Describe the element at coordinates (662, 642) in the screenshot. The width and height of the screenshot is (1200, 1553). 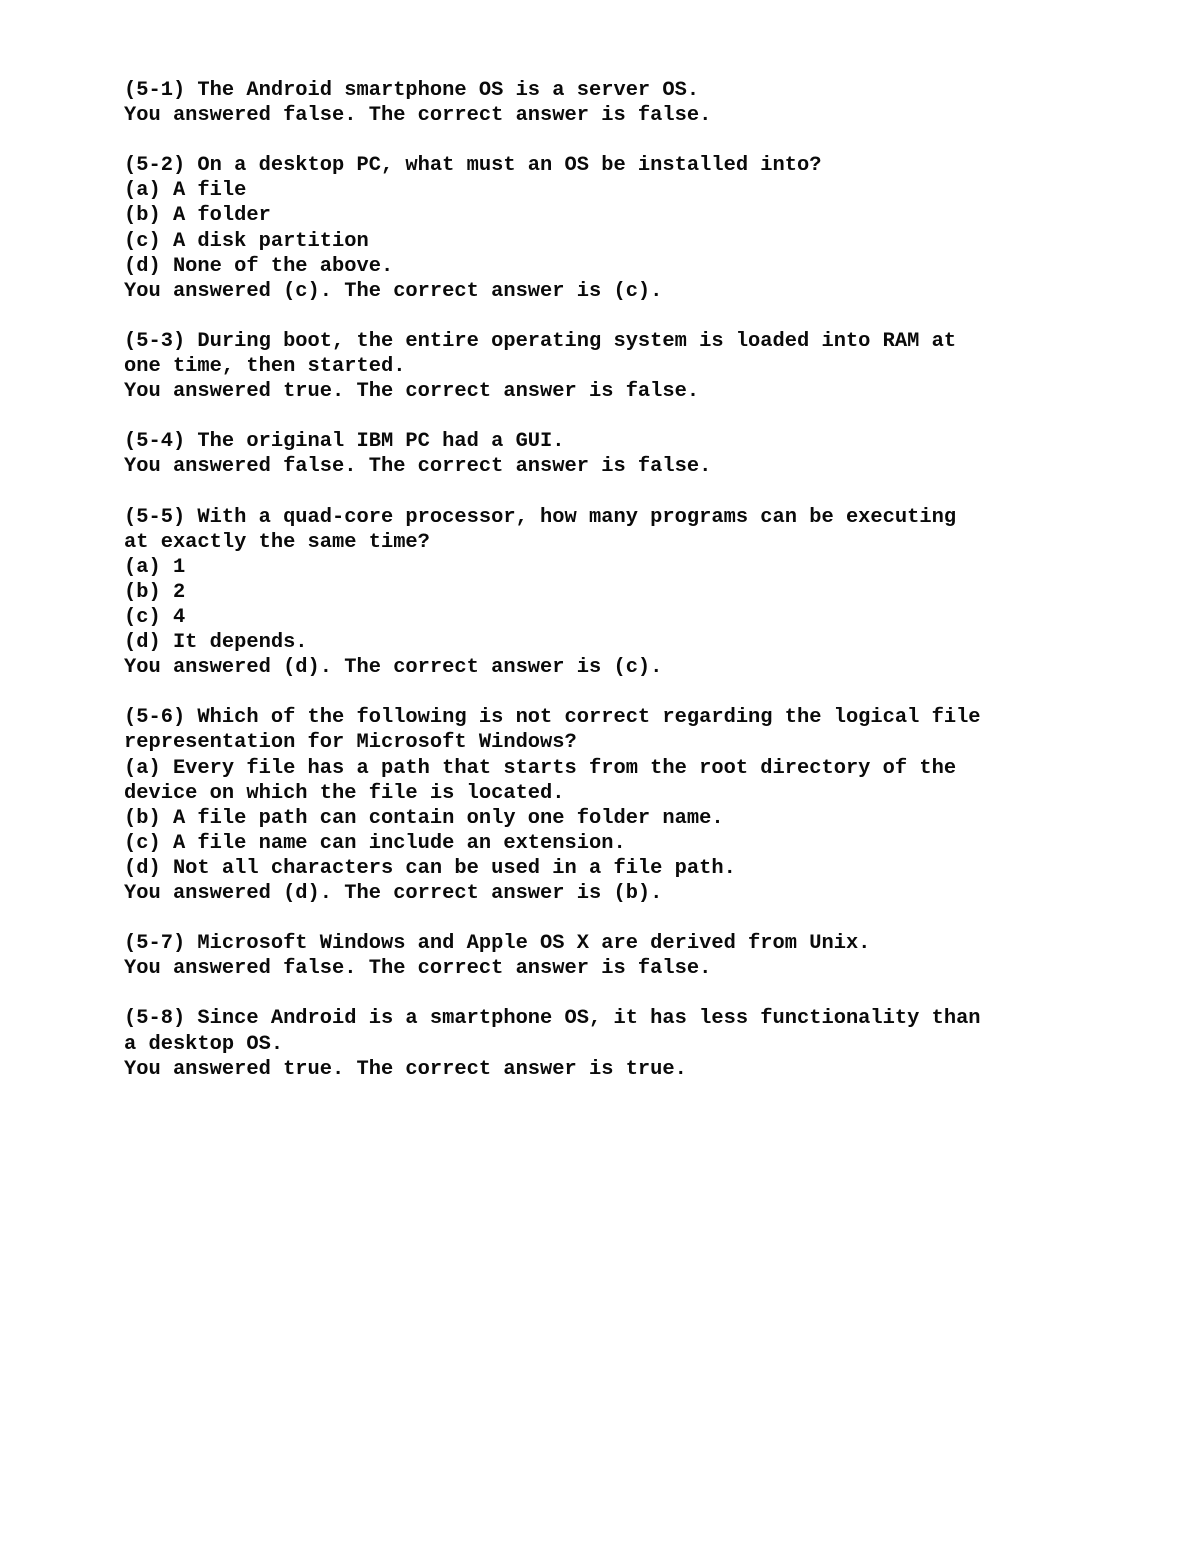
I see `answer-option: (d) It depends.` at that location.